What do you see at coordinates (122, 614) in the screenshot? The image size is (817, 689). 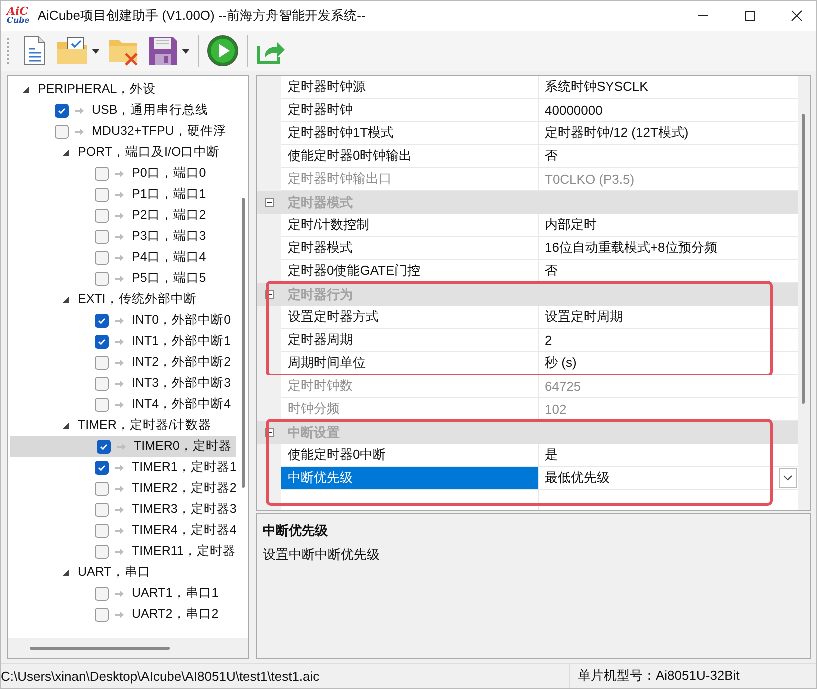 I see `tree-item: UART2，串口2` at bounding box center [122, 614].